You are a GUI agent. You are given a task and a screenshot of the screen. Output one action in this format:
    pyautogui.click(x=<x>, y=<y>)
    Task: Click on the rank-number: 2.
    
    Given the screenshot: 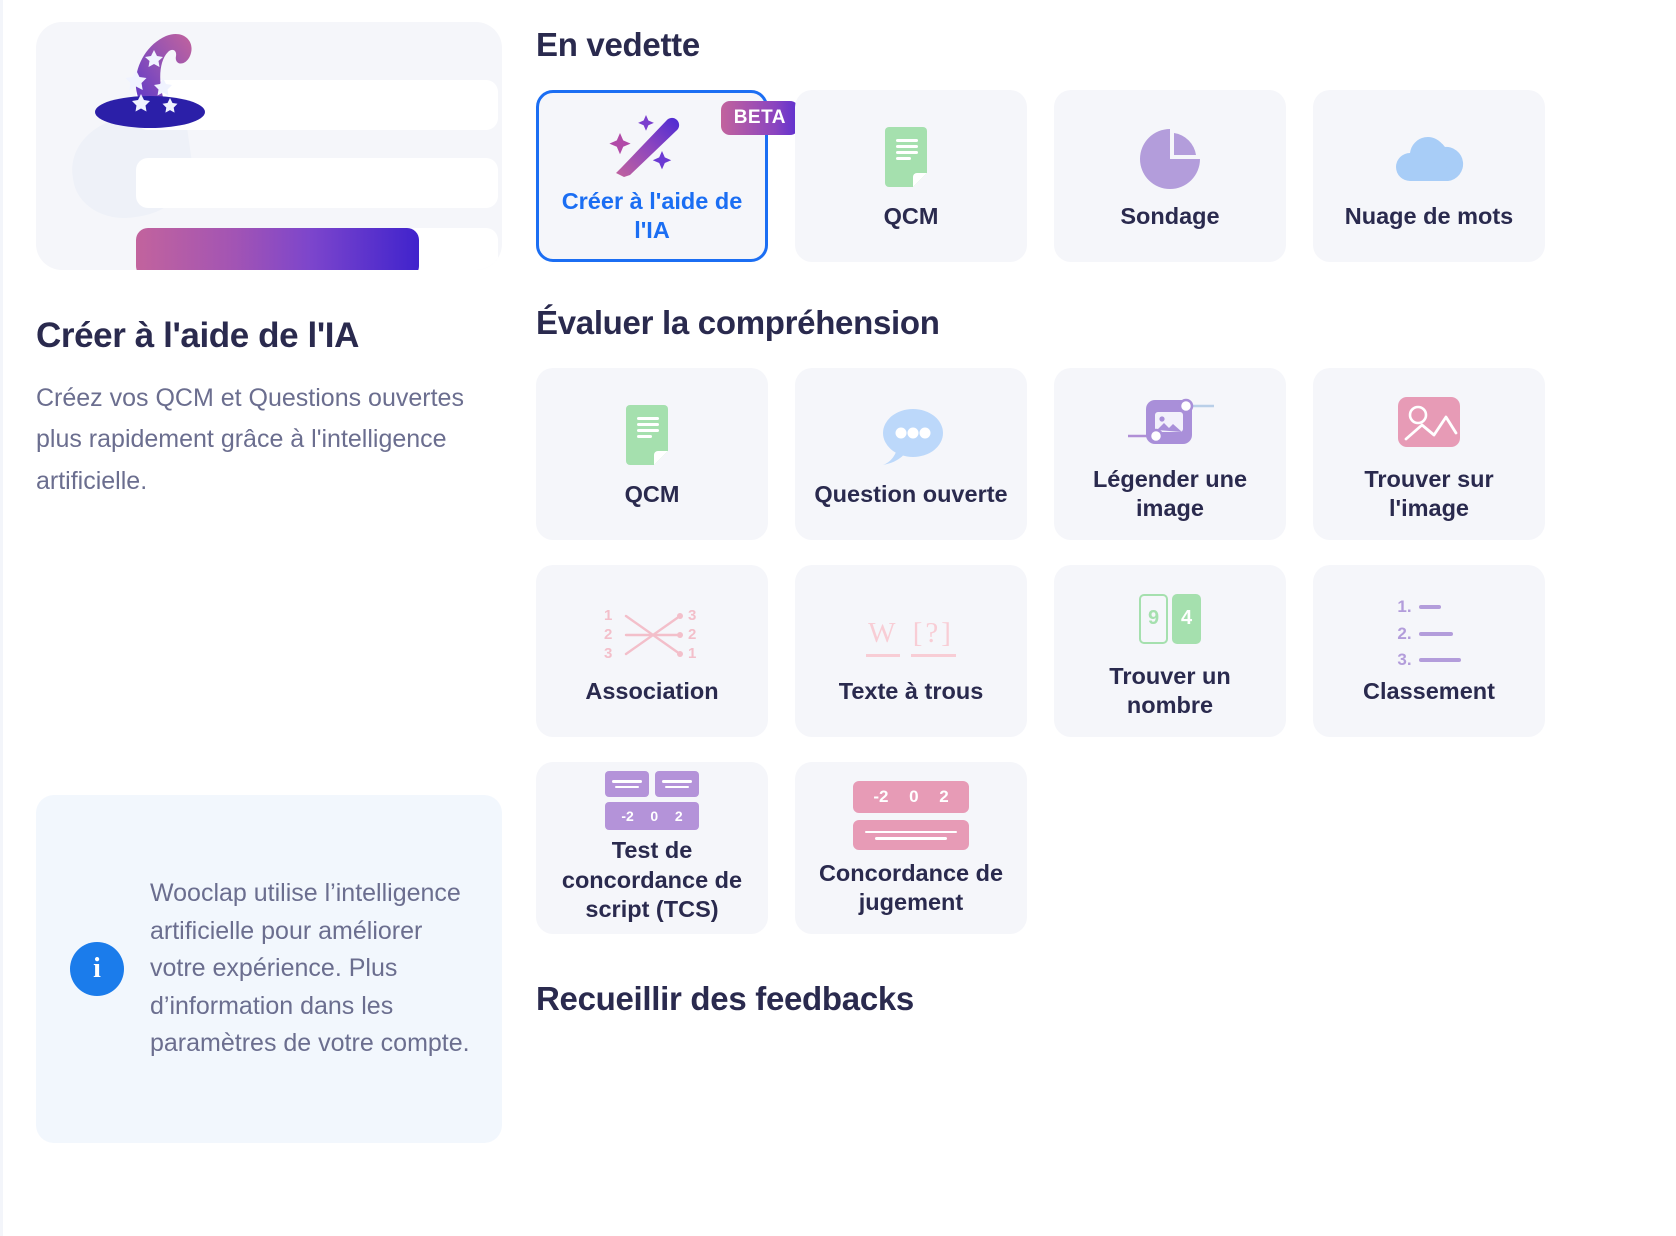 What is the action you would take?
    pyautogui.click(x=1404, y=633)
    